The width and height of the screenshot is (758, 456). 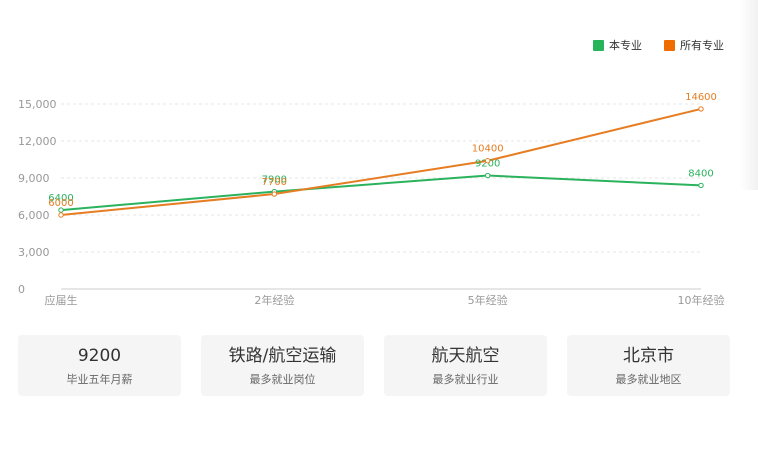 What do you see at coordinates (274, 182) in the screenshot?
I see `data-label: 7700` at bounding box center [274, 182].